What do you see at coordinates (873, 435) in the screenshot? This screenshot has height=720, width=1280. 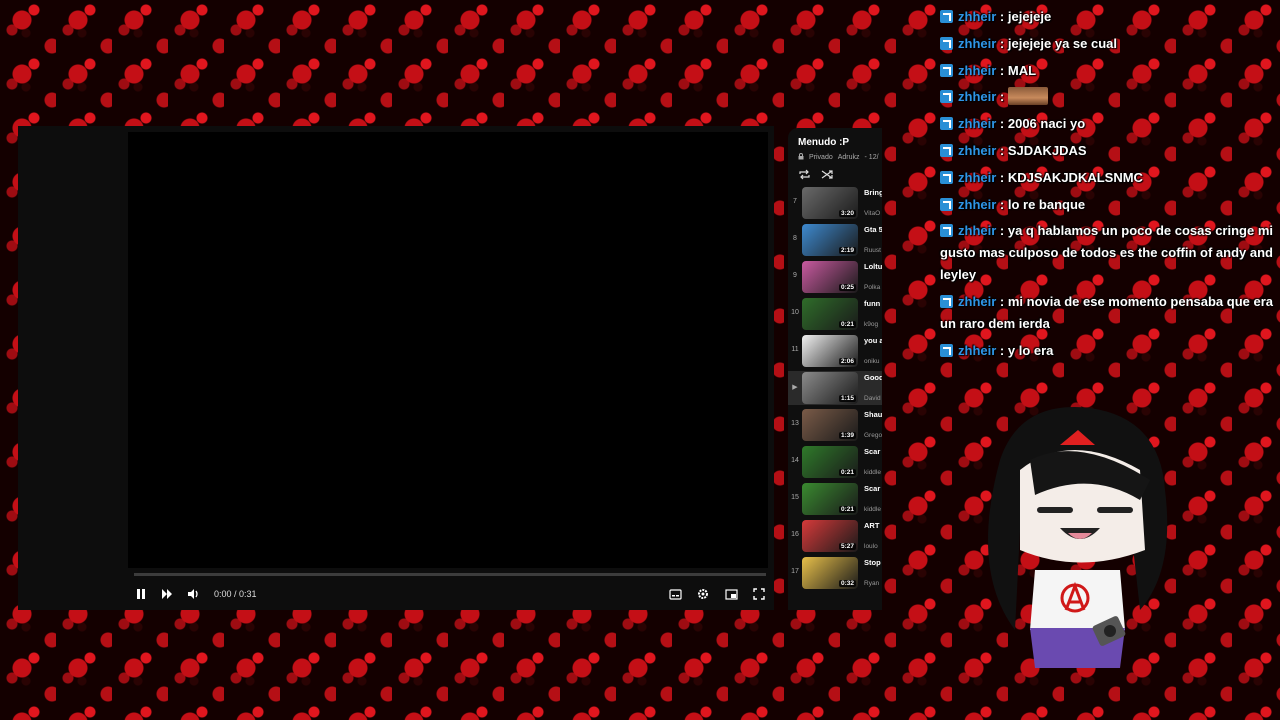 I see `playlist-item-channel: Grego` at bounding box center [873, 435].